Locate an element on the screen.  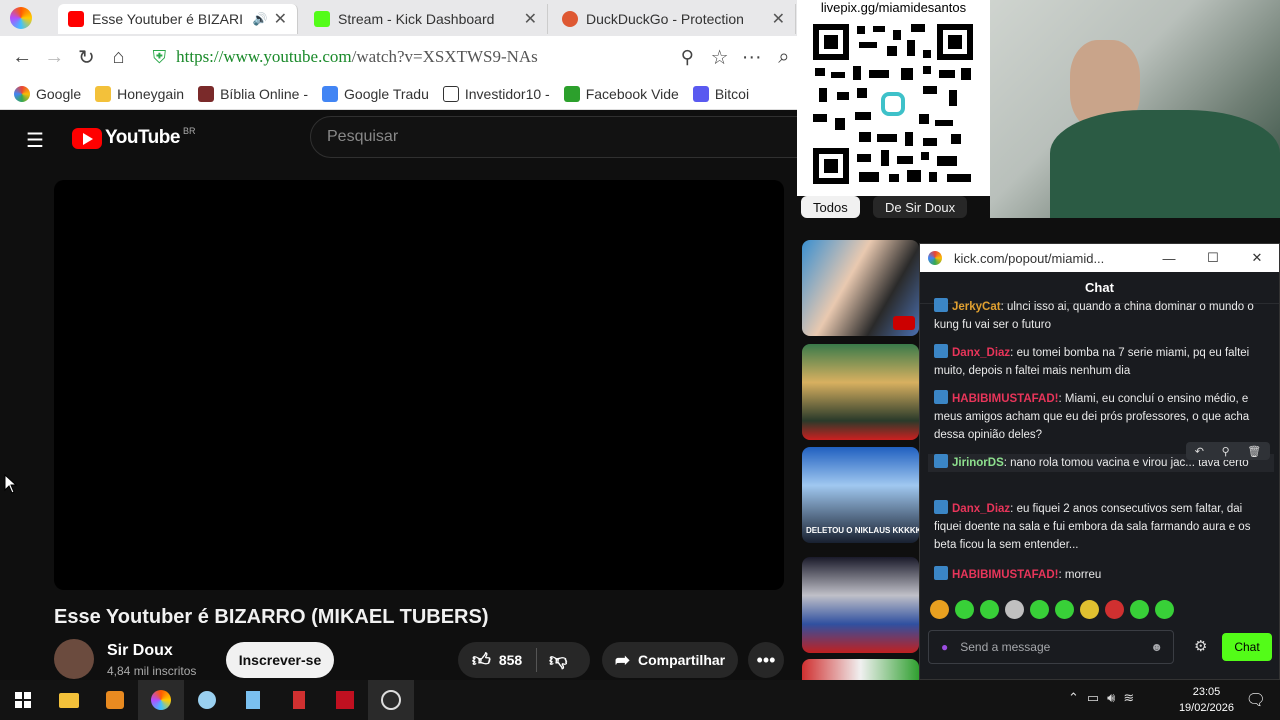
investidor-icon is located at coordinates (450, 93).